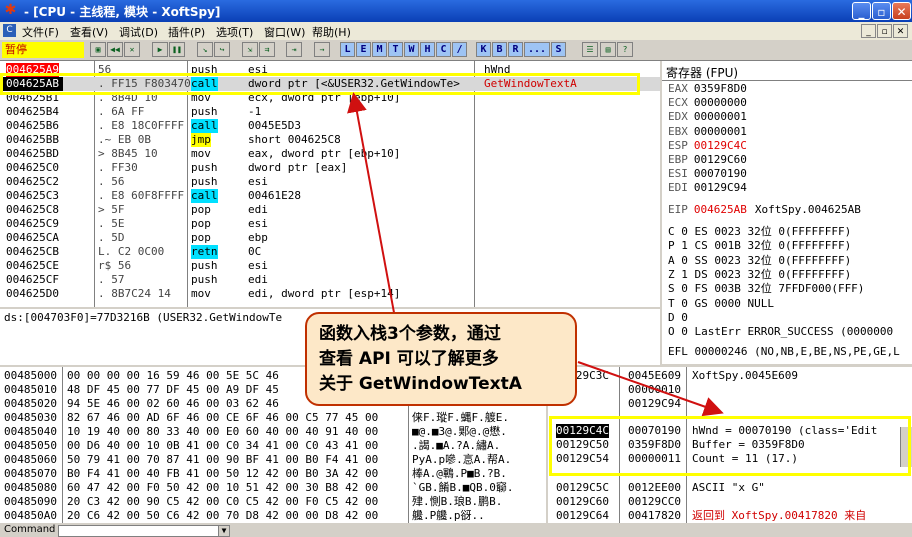 This screenshot has height=537, width=912. What do you see at coordinates (409, 359) in the screenshot?
I see `callout-line-2: 查看 API 可以了解更多` at bounding box center [409, 359].